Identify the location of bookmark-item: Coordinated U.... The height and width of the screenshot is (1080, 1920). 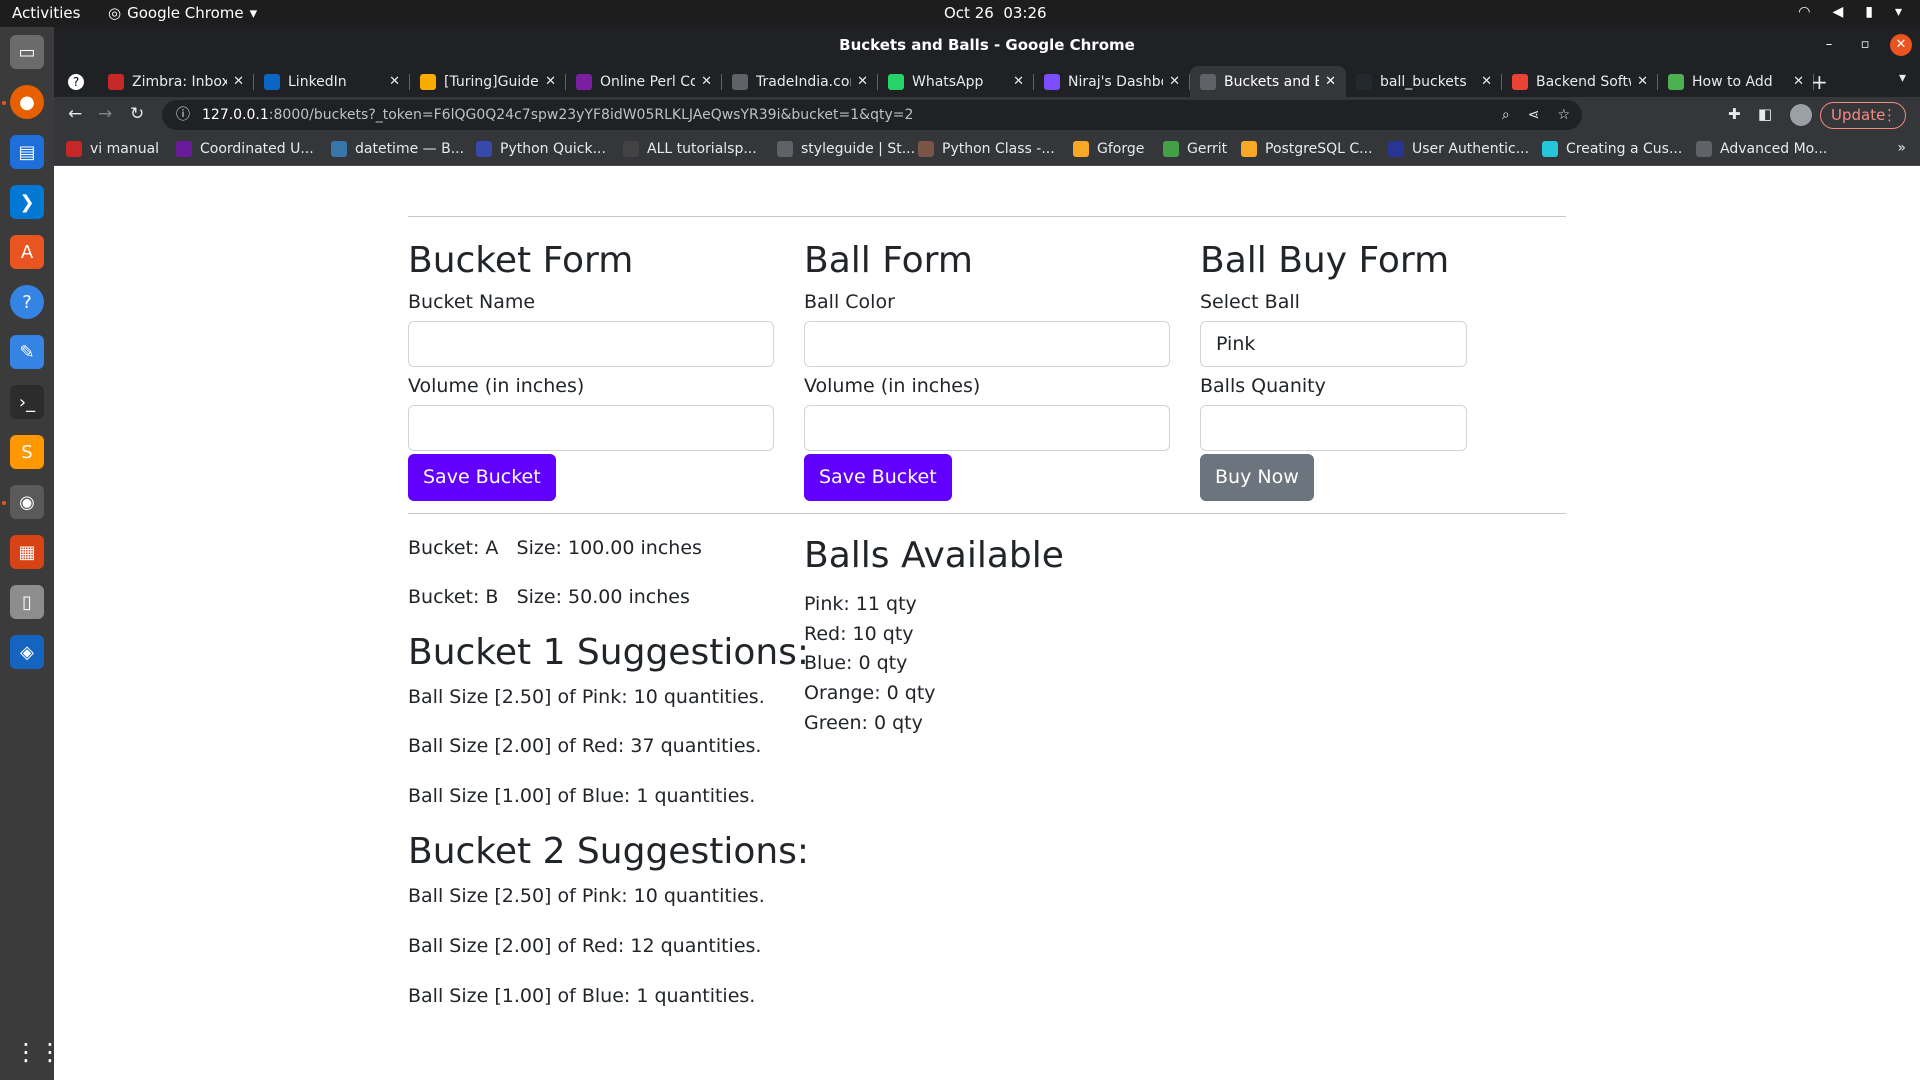
(245, 149).